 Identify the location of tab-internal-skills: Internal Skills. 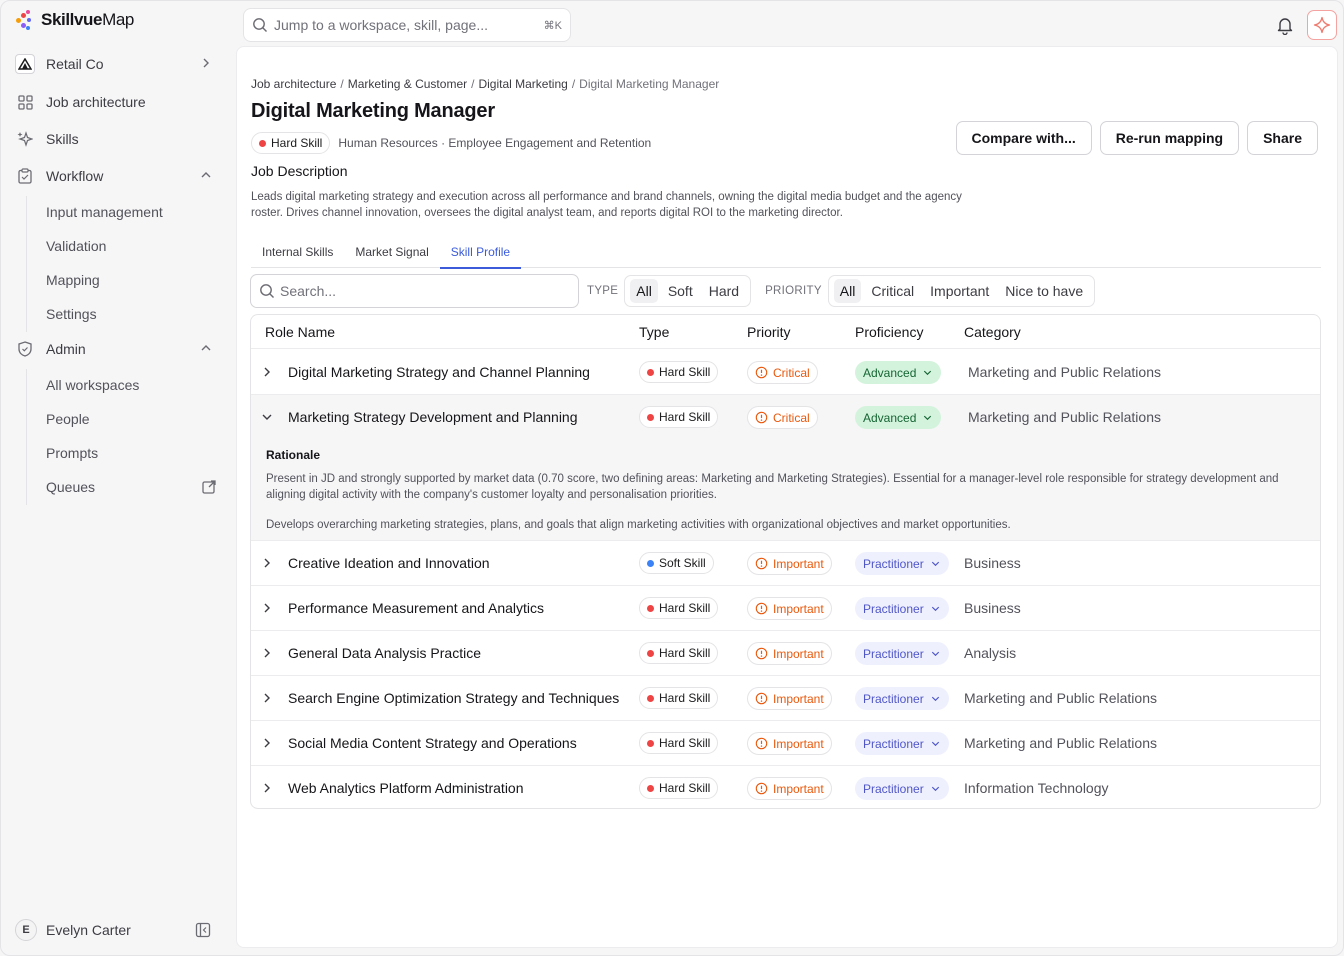
(297, 251).